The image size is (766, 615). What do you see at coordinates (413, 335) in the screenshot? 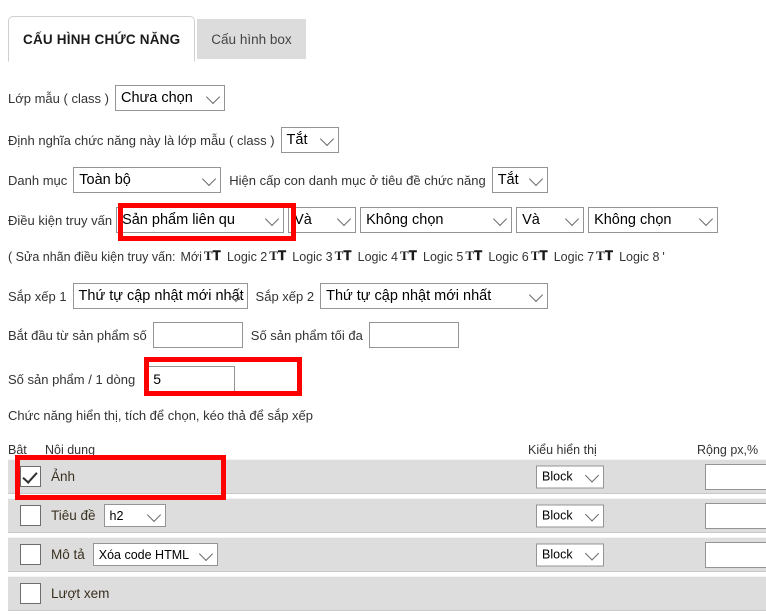
I see `input-so-san-pham-toi-da` at bounding box center [413, 335].